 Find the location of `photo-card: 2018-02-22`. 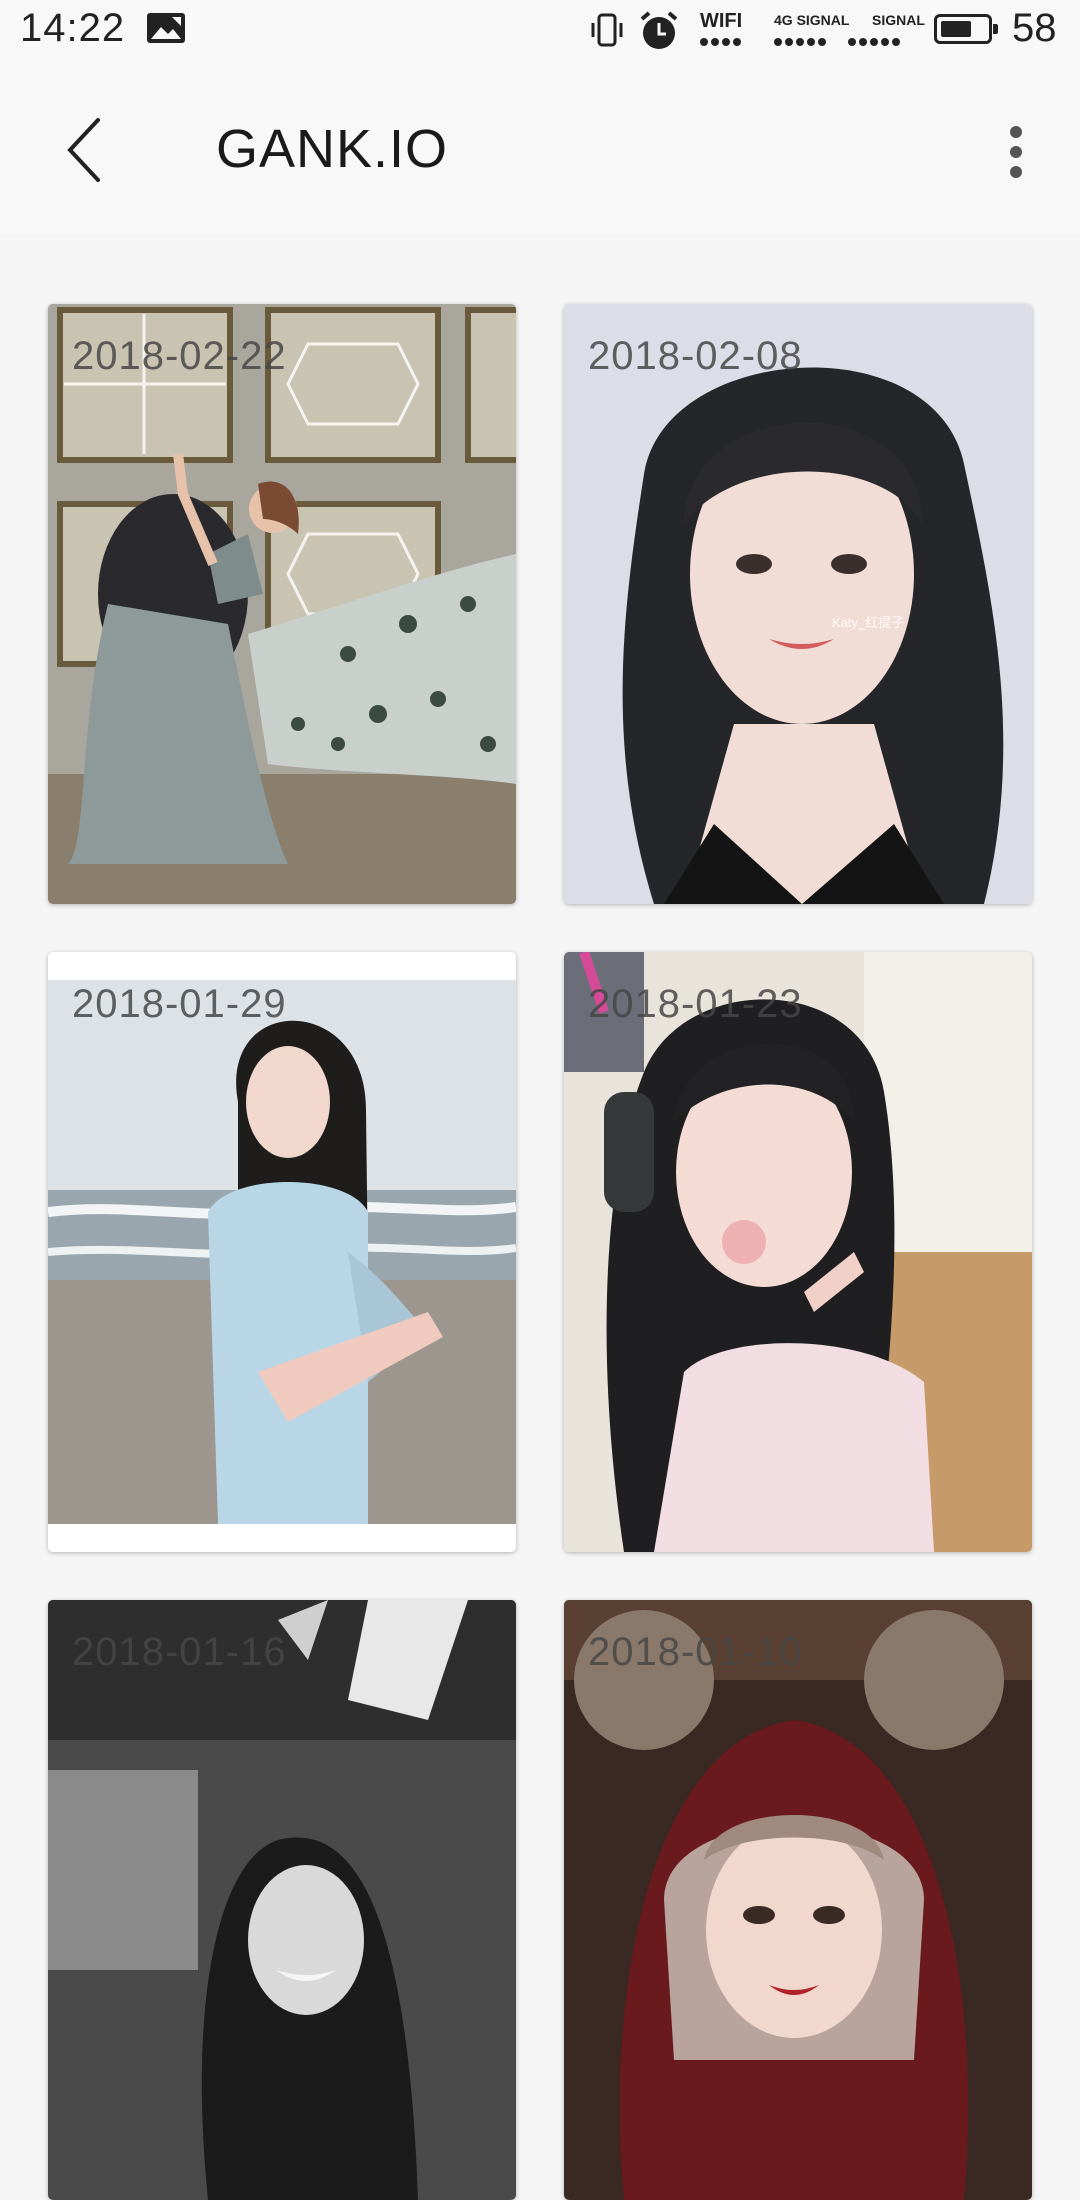

photo-card: 2018-02-22 is located at coordinates (282, 604).